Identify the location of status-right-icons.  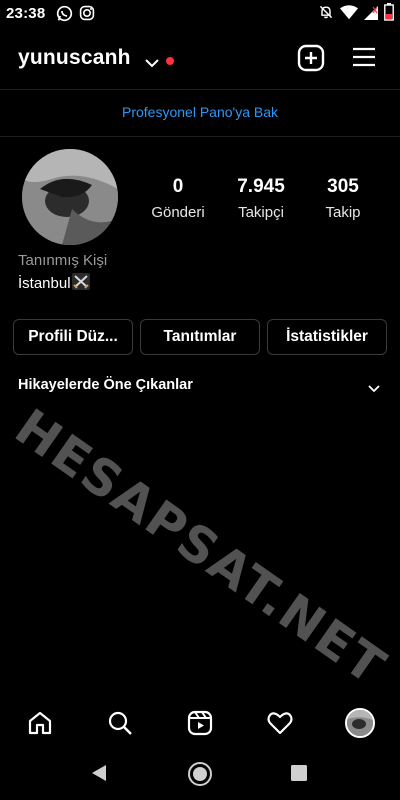
(356, 14).